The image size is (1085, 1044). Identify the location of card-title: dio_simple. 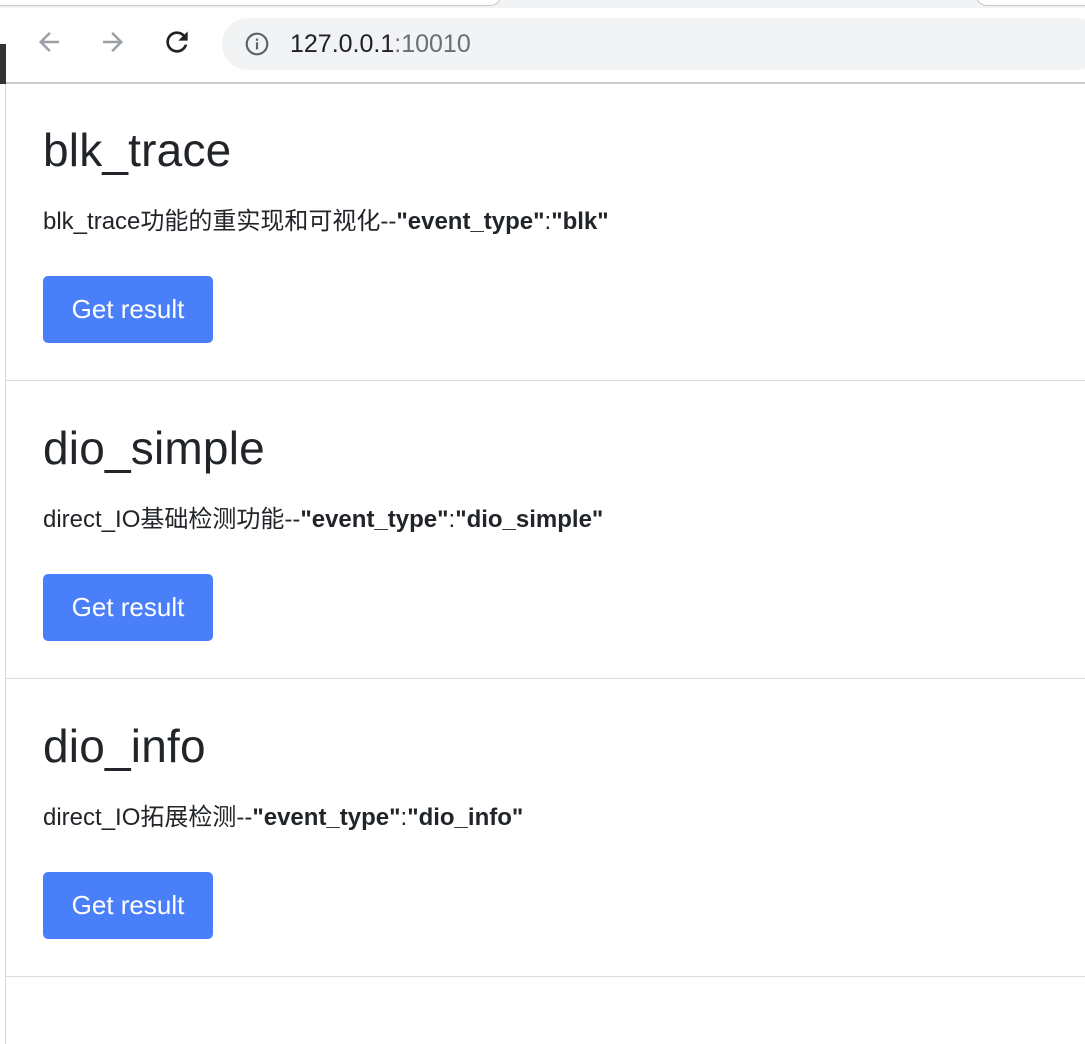
(154, 448).